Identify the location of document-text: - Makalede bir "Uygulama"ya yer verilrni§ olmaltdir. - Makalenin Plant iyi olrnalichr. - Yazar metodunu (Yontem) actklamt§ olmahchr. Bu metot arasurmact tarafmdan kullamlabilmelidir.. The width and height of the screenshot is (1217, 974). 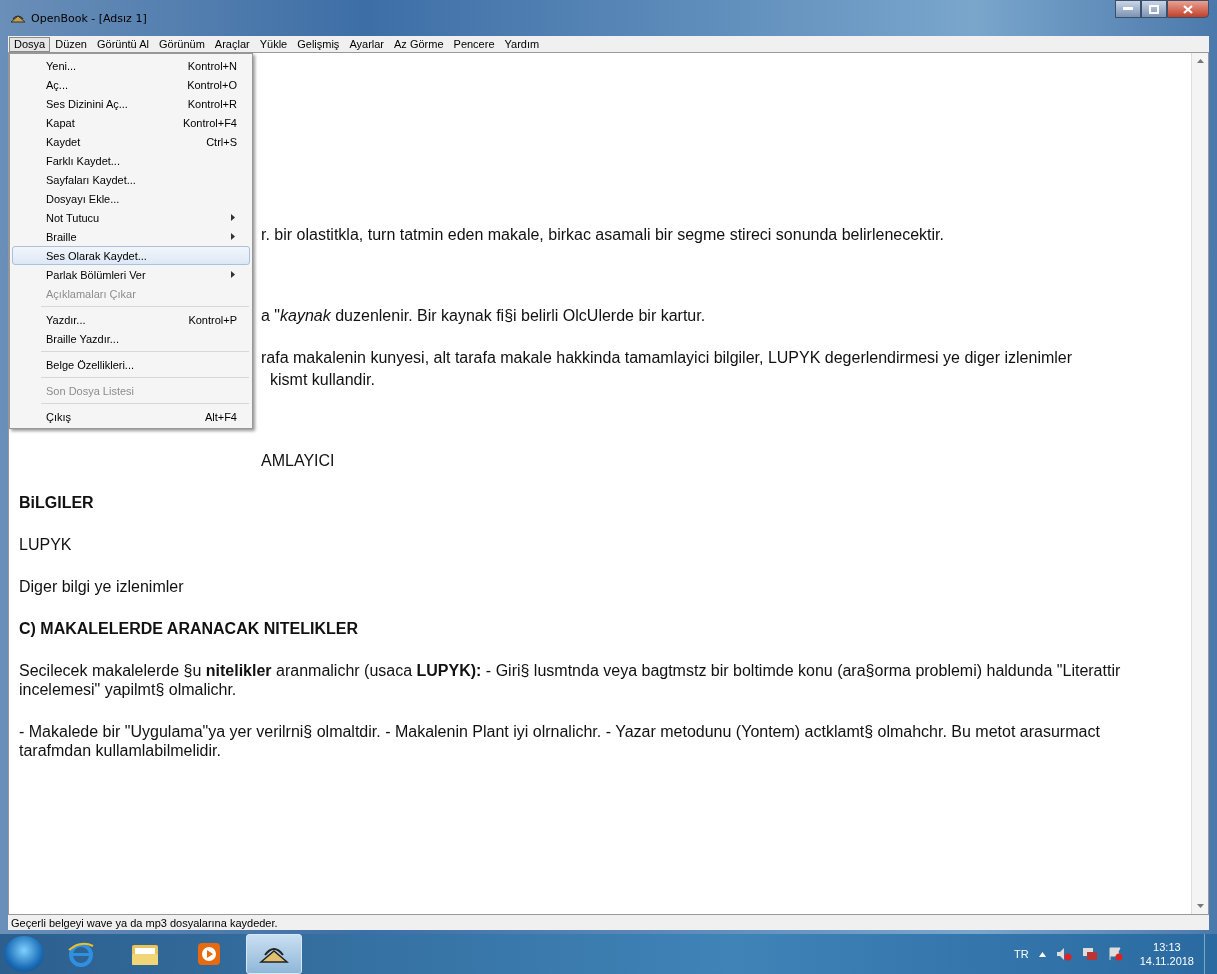
(560, 741).